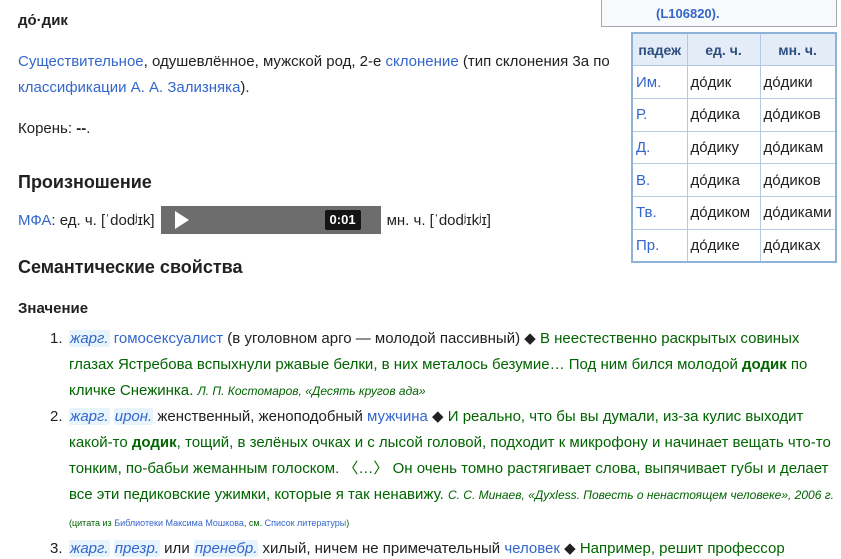 The image size is (841, 559). Describe the element at coordinates (682, 548) in the screenshot. I see `example-text: Например, решит профессор` at that location.